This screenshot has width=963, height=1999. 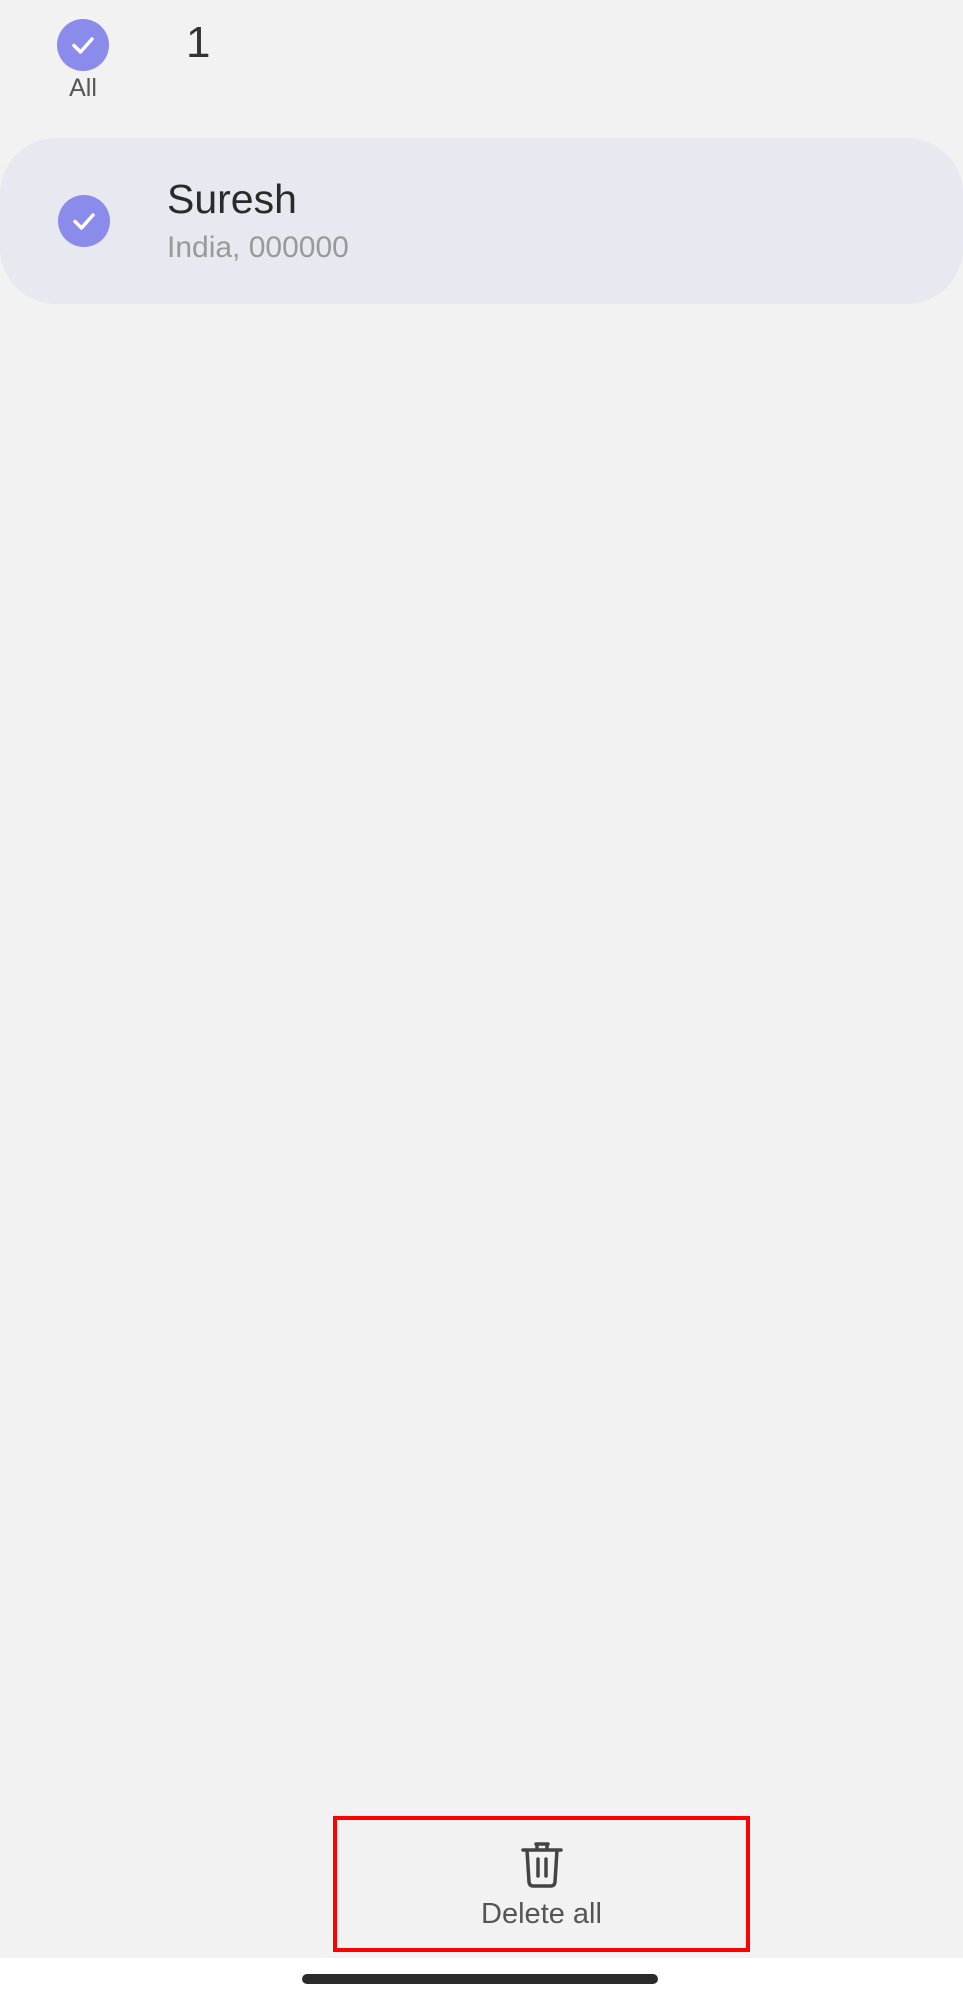 What do you see at coordinates (480, 1979) in the screenshot?
I see `home-gesture-handle` at bounding box center [480, 1979].